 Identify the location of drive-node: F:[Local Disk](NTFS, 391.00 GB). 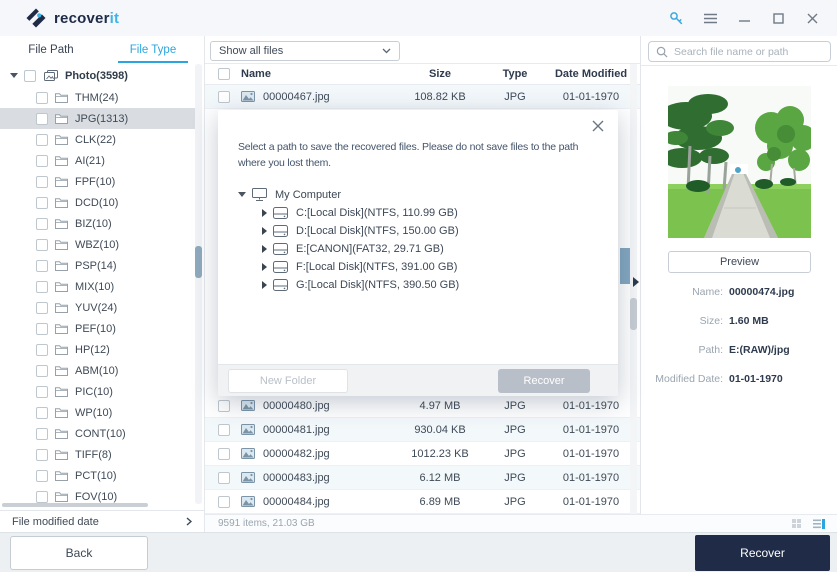
(428, 267).